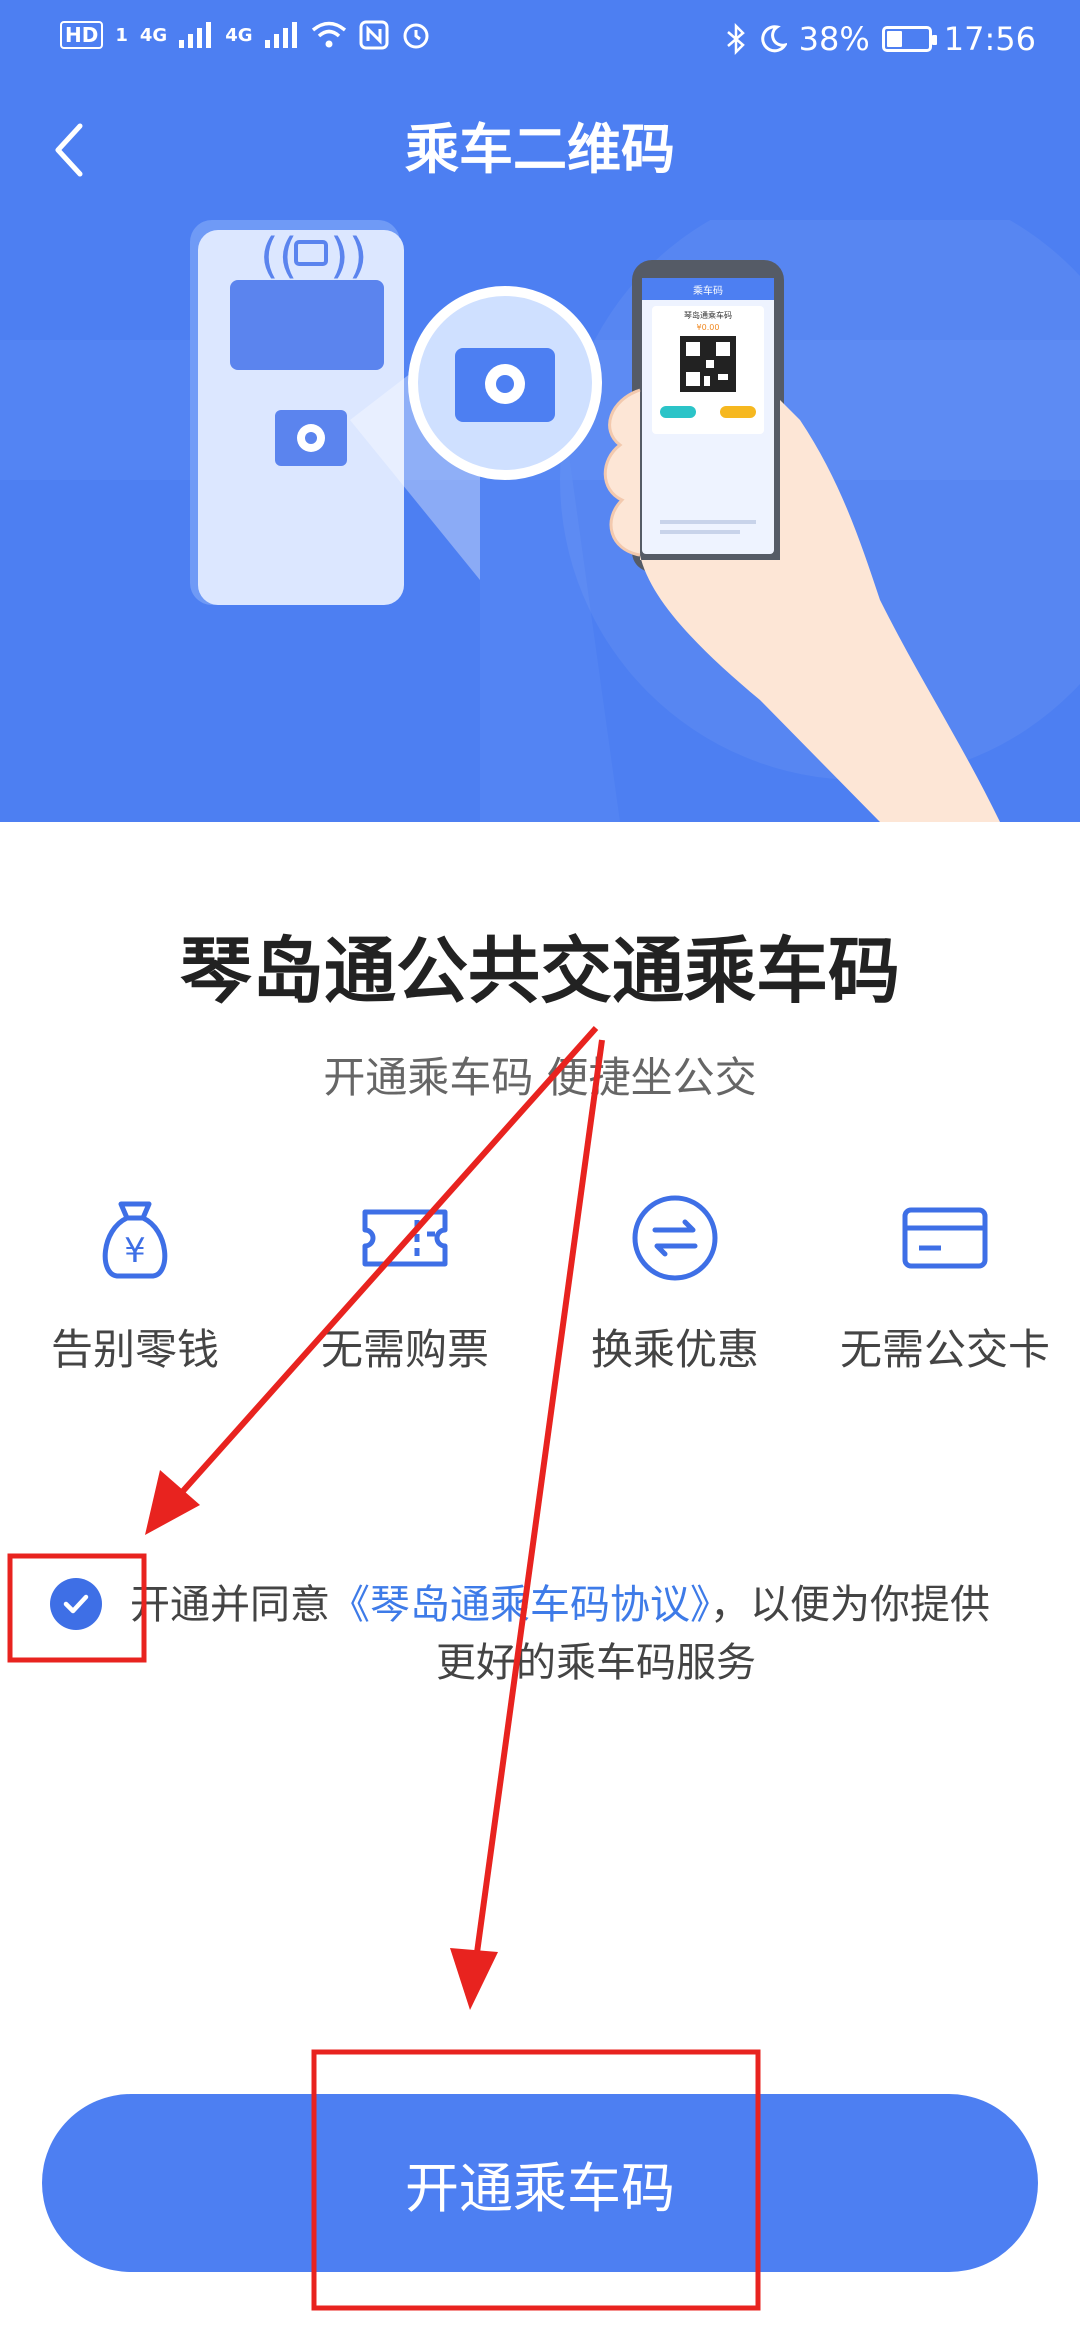 The height and width of the screenshot is (2340, 1080). What do you see at coordinates (328, 34) in the screenshot?
I see `wifi-icon` at bounding box center [328, 34].